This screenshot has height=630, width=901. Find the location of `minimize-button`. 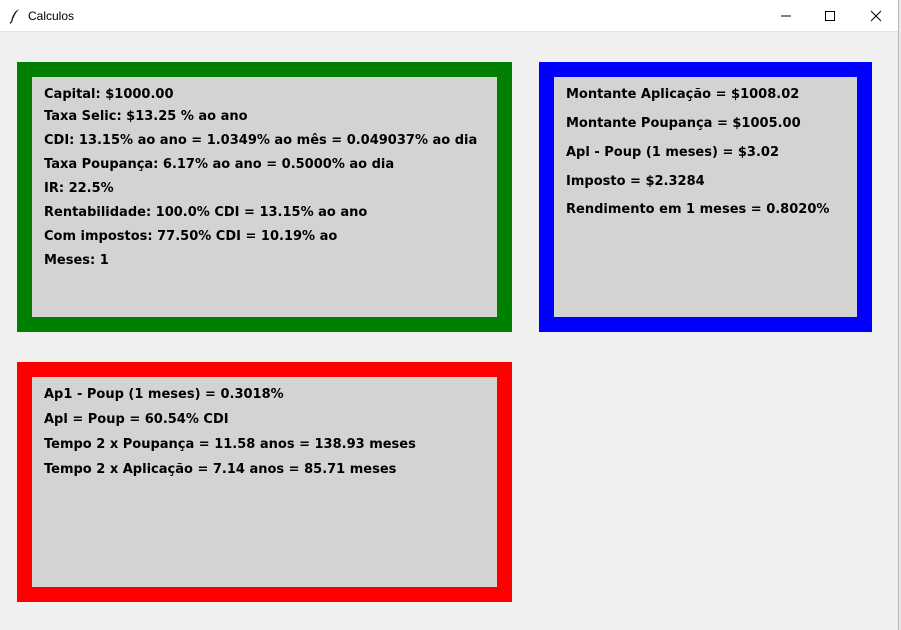

minimize-button is located at coordinates (786, 15).